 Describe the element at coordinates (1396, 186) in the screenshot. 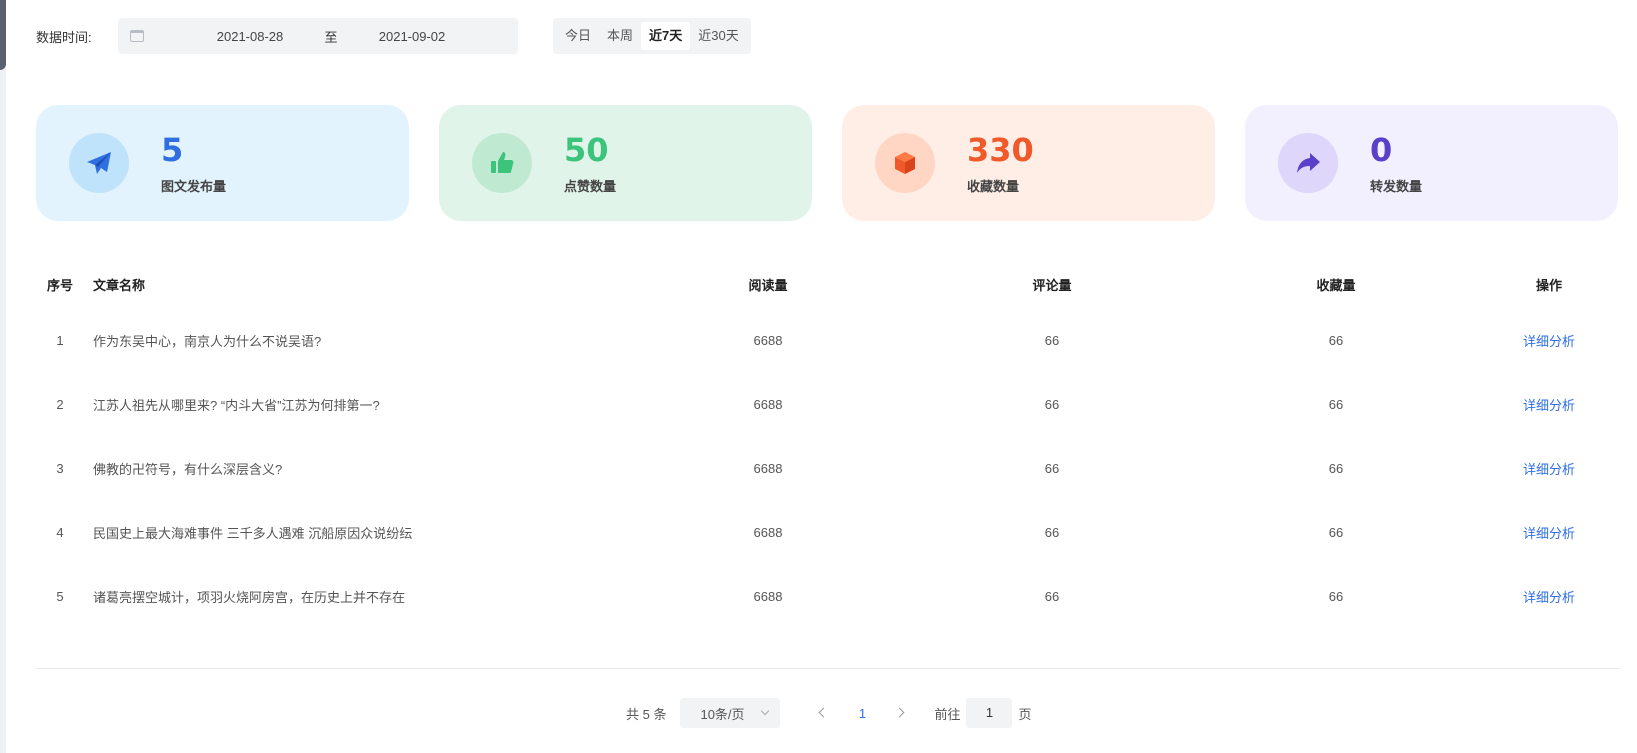

I see `shares-label: 转发数量` at that location.